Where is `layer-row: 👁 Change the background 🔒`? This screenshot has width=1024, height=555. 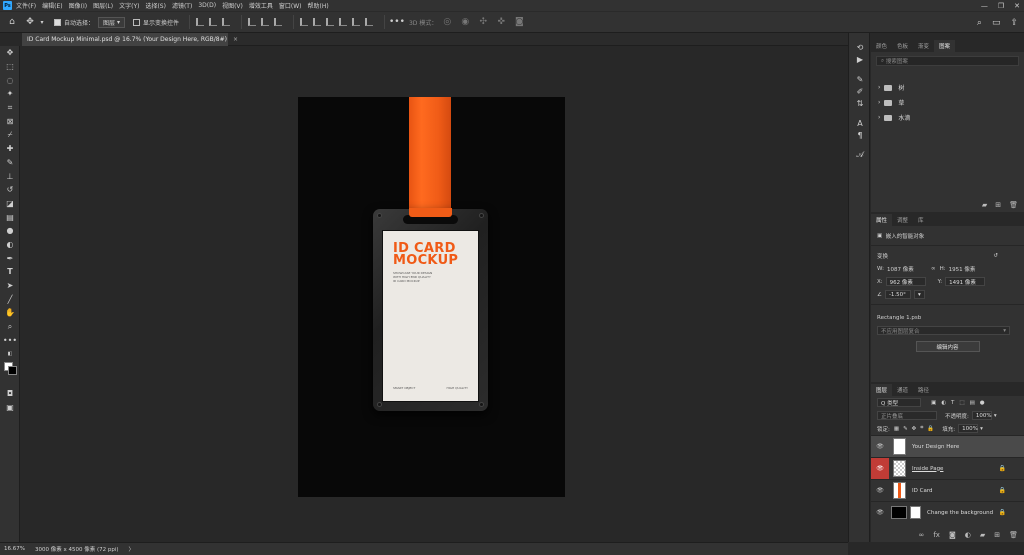
layer-row: 👁 Change the background 🔒 is located at coordinates (947, 512).